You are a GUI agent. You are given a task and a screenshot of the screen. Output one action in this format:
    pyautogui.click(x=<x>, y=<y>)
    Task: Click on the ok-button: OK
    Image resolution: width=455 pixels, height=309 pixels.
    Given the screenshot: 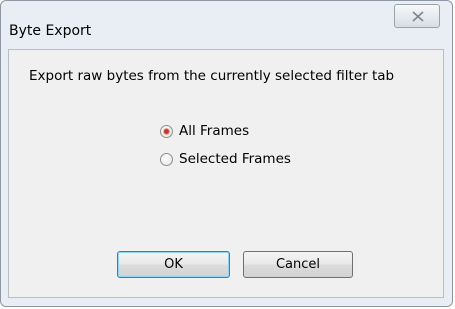 What is the action you would take?
    pyautogui.click(x=173, y=264)
    